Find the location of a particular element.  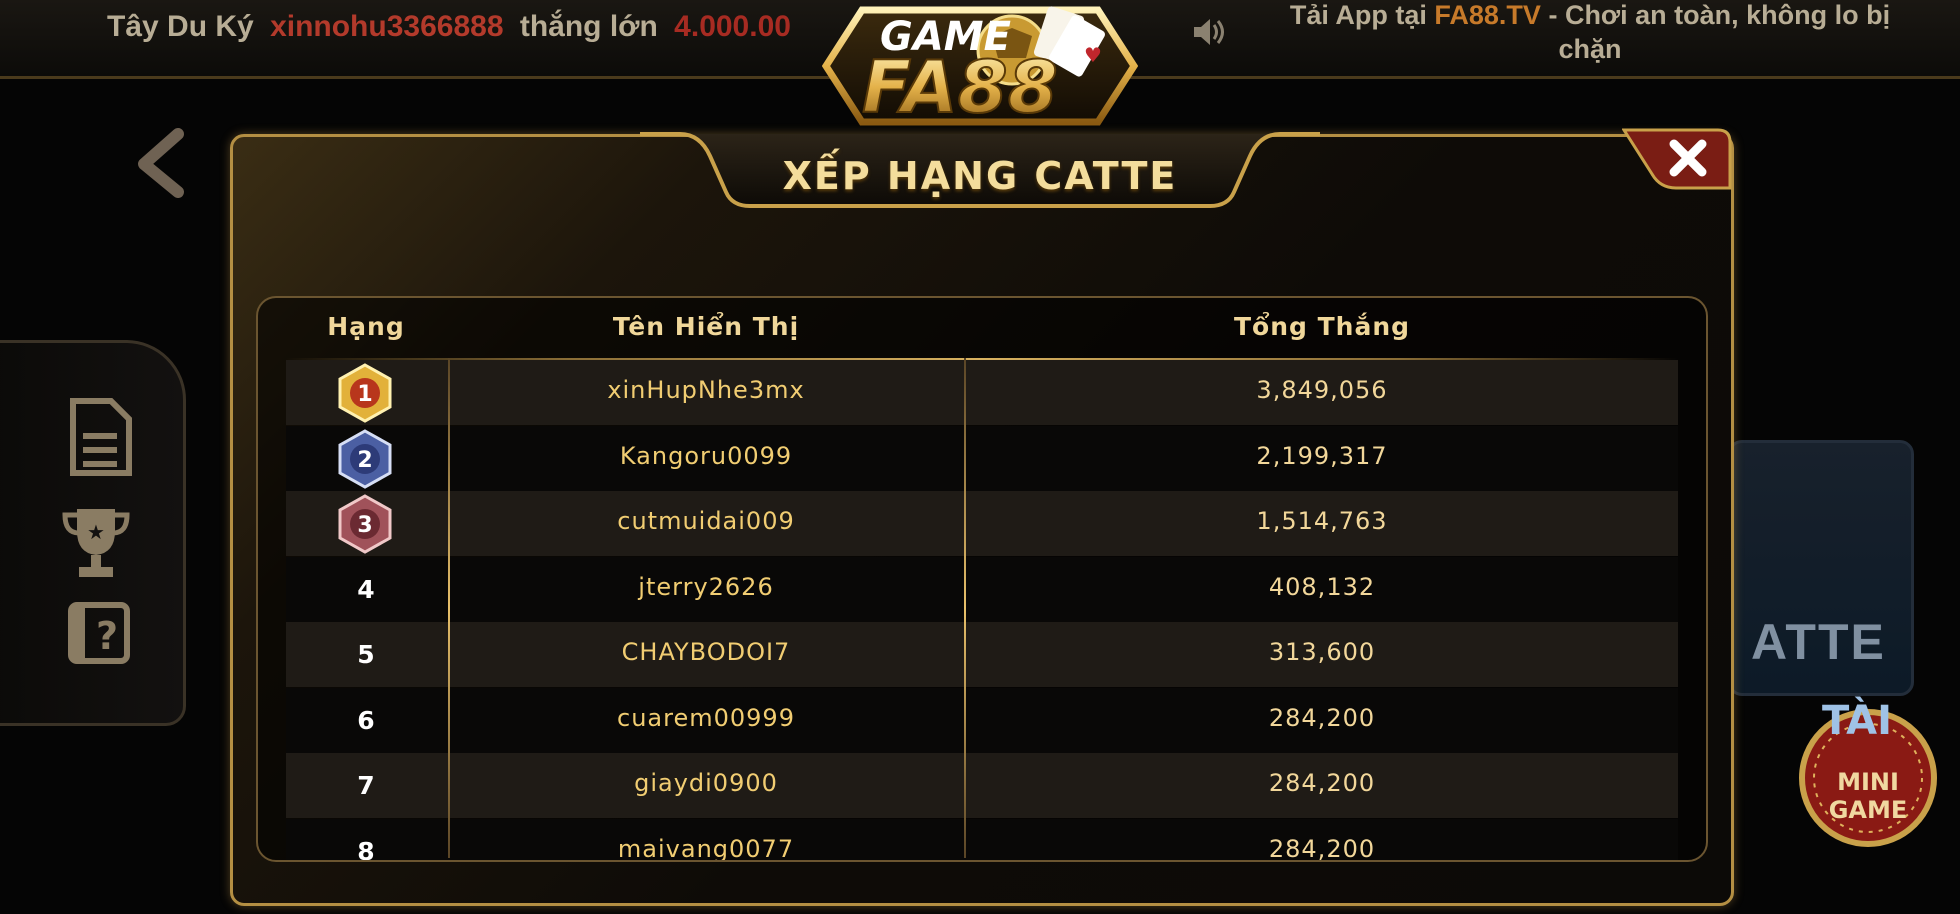

total-wins: 408,132 is located at coordinates (1322, 586).